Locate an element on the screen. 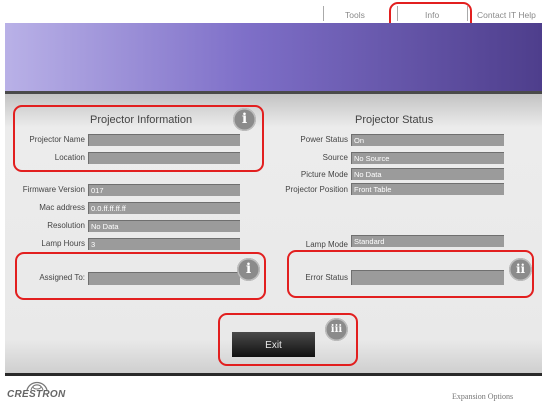 The width and height of the screenshot is (542, 412). projector-position-label: Projector Position is located at coordinates (316, 189).